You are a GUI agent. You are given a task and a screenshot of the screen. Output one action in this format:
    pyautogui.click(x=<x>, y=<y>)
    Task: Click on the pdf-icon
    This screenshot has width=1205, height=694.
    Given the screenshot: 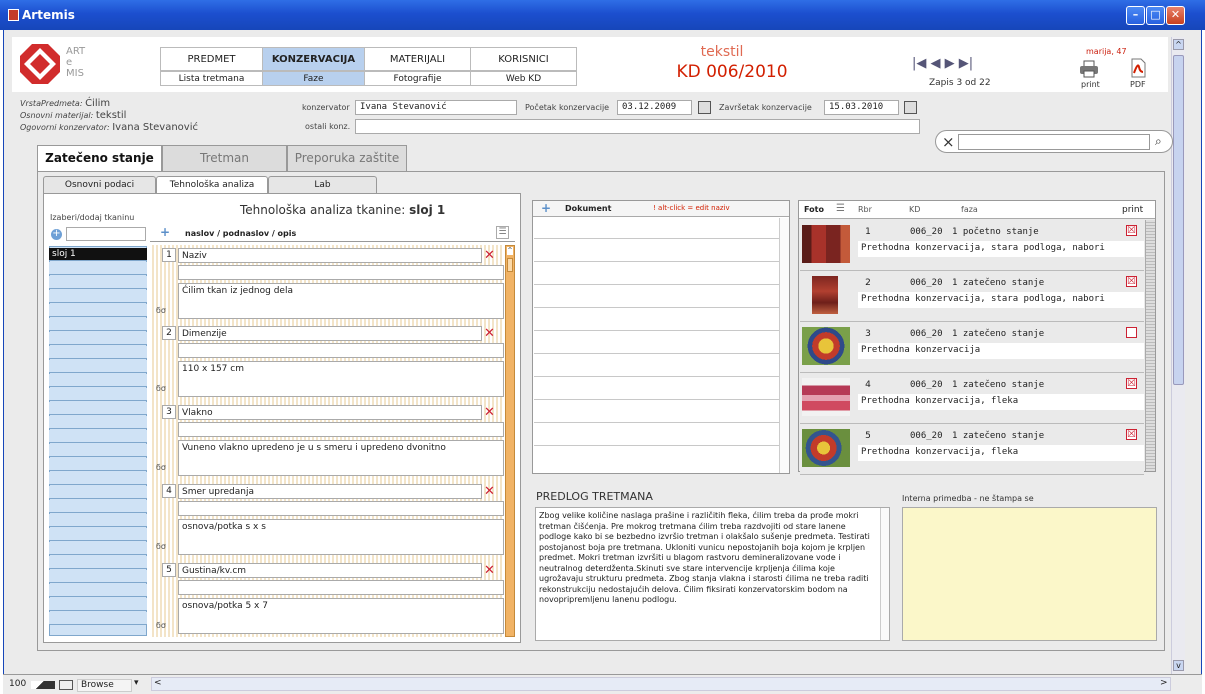 What is the action you would take?
    pyautogui.click(x=1138, y=68)
    